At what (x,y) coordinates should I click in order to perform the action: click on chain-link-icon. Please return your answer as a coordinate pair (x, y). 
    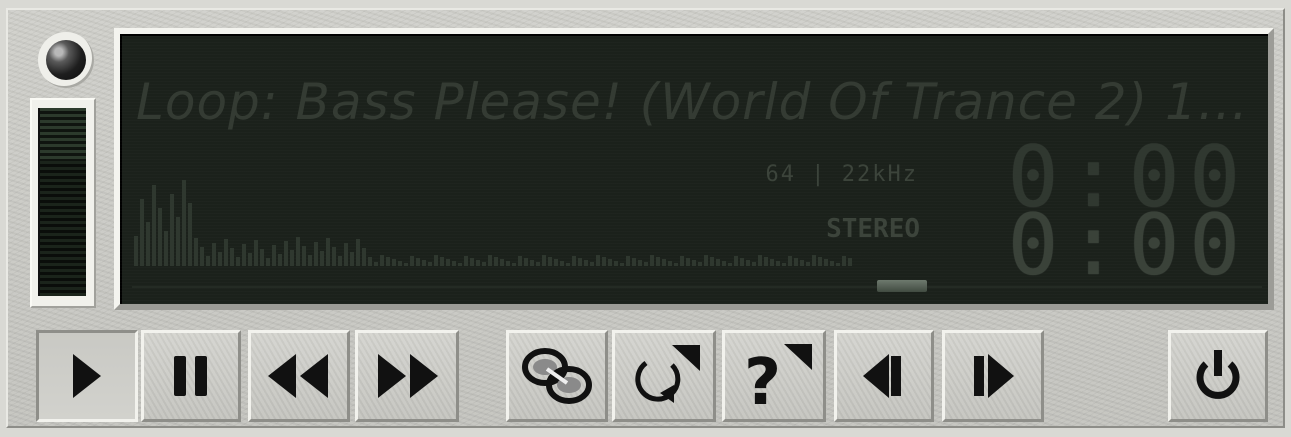
    Looking at the image, I should click on (557, 376).